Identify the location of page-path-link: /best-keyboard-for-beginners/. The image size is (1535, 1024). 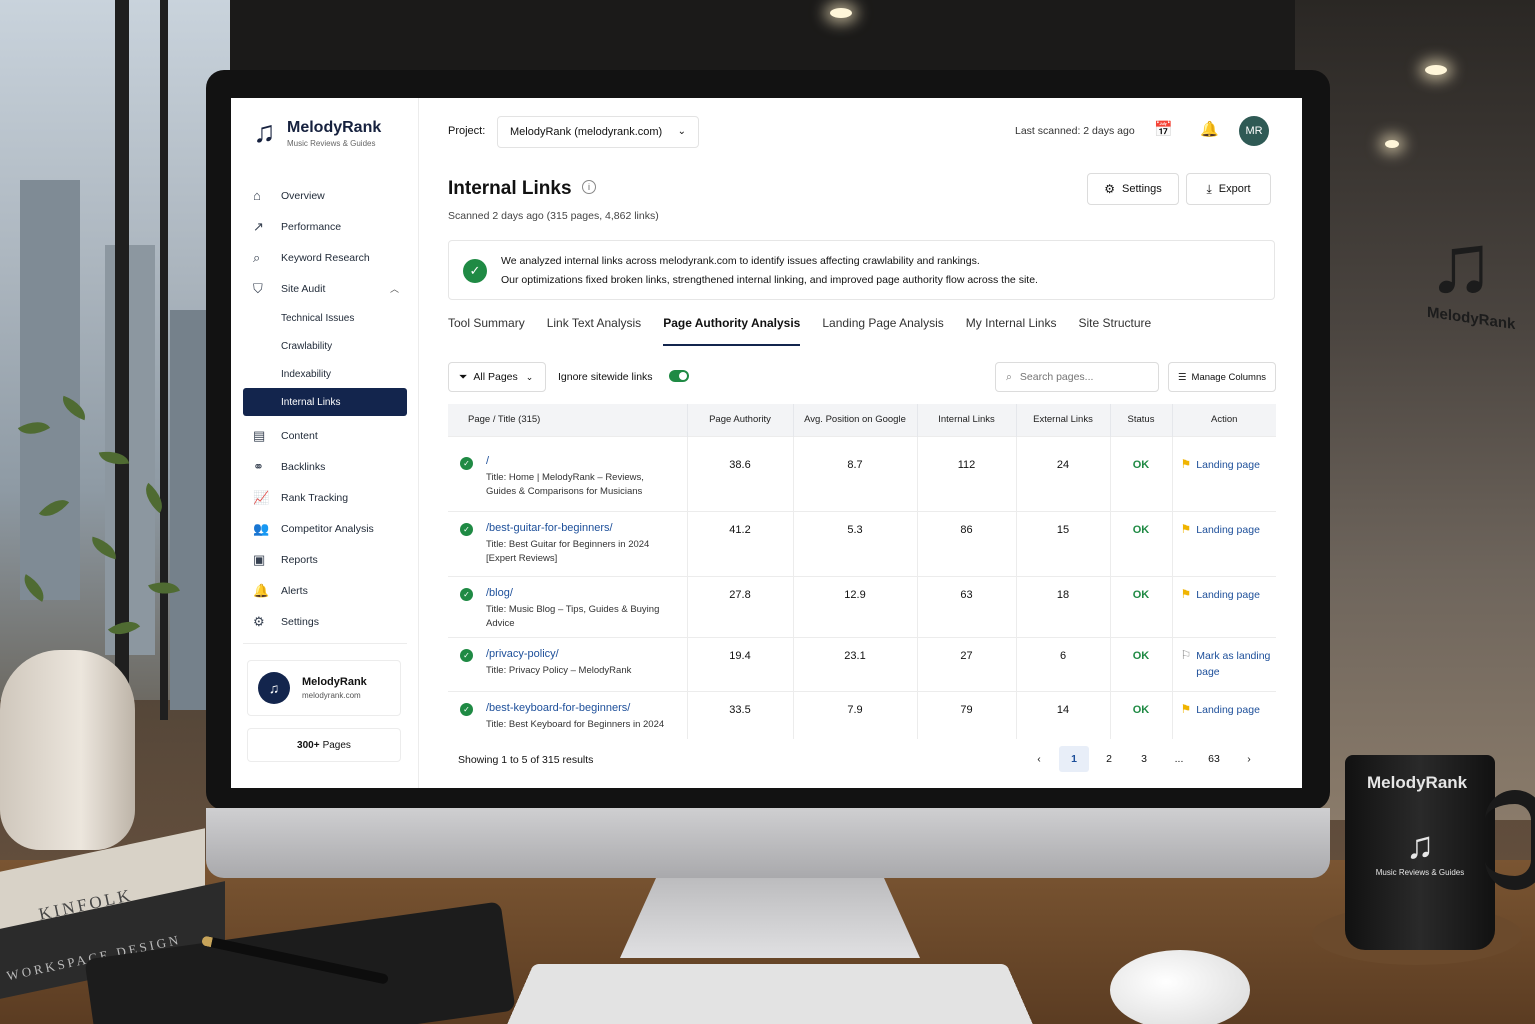
(586, 708).